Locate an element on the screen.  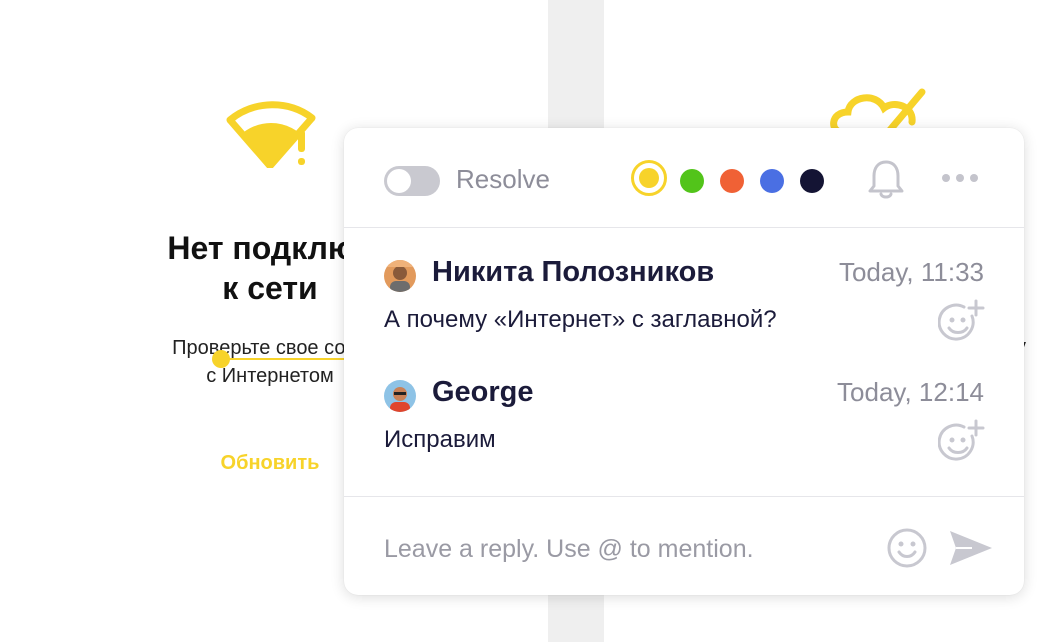
toggle-knob is located at coordinates (399, 181).